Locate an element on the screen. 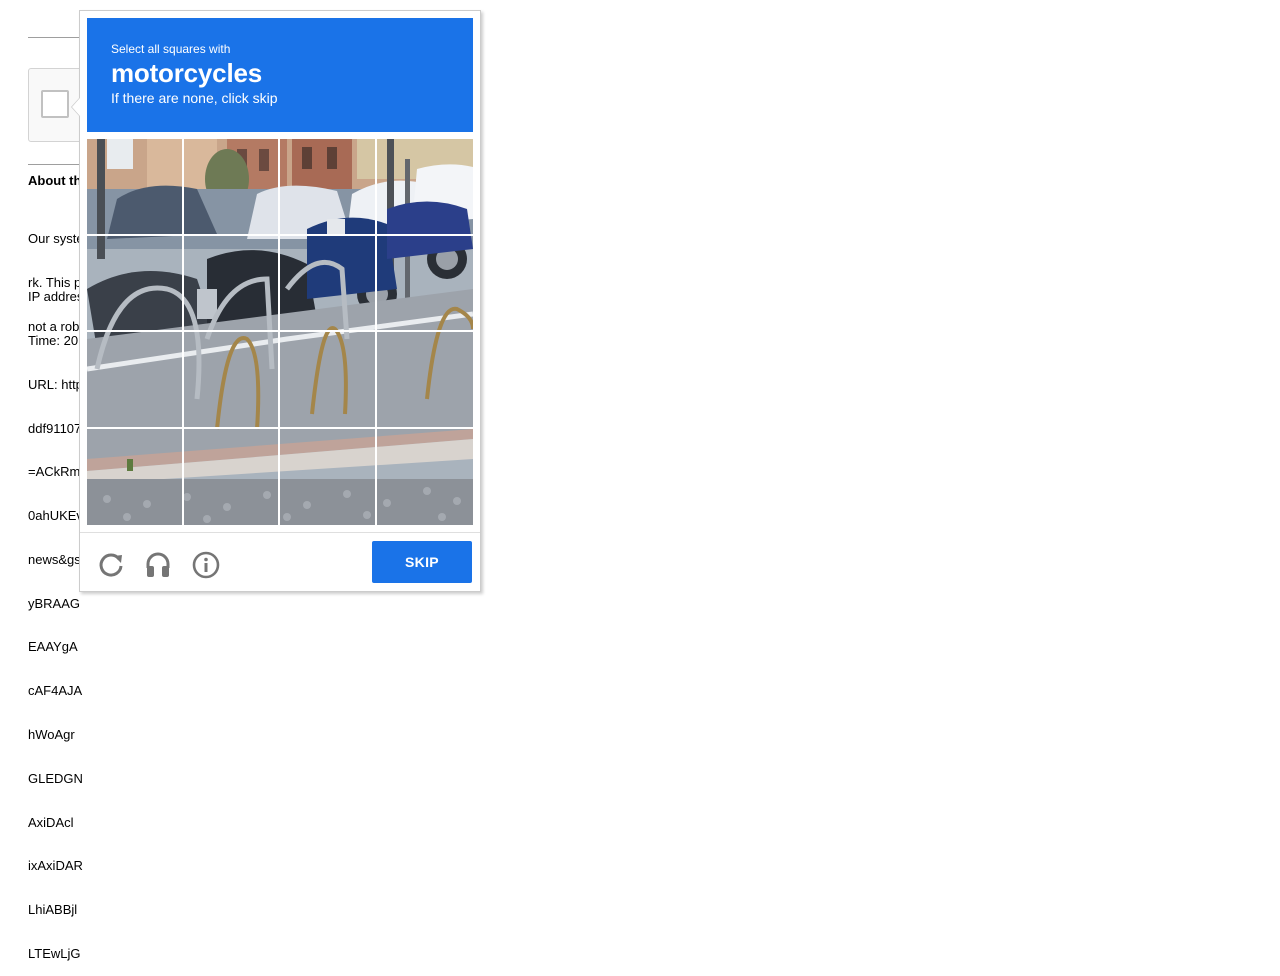  image-grid is located at coordinates (280, 332).